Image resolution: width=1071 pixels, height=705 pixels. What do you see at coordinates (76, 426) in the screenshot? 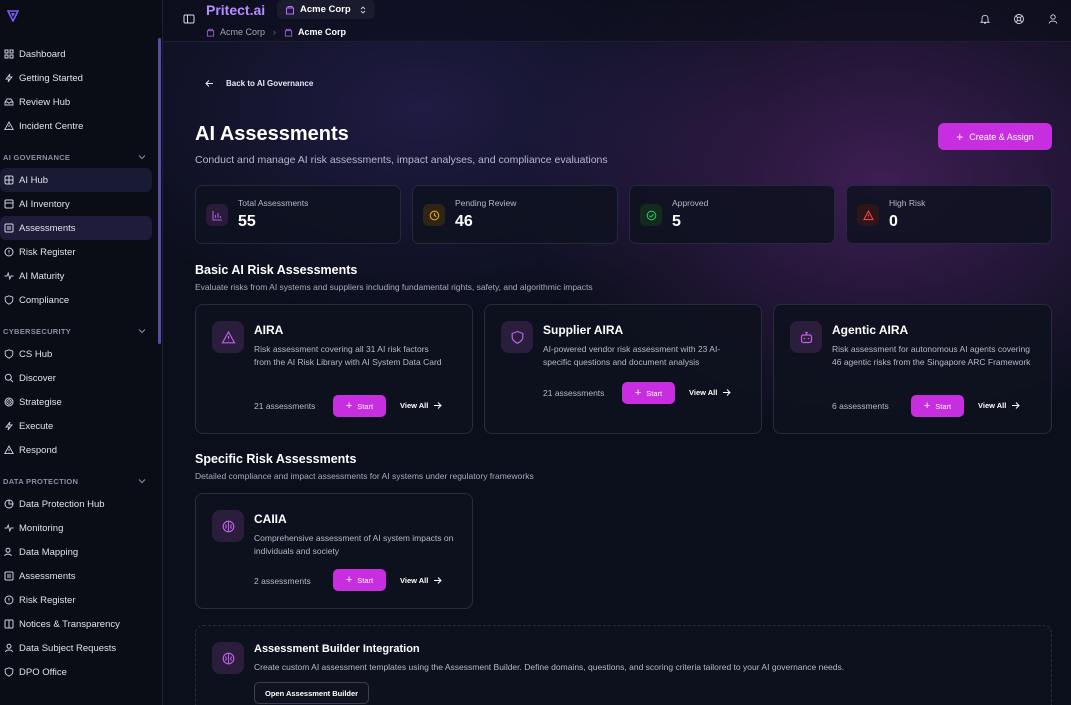
I see `sidebar-item-execute: Execute` at bounding box center [76, 426].